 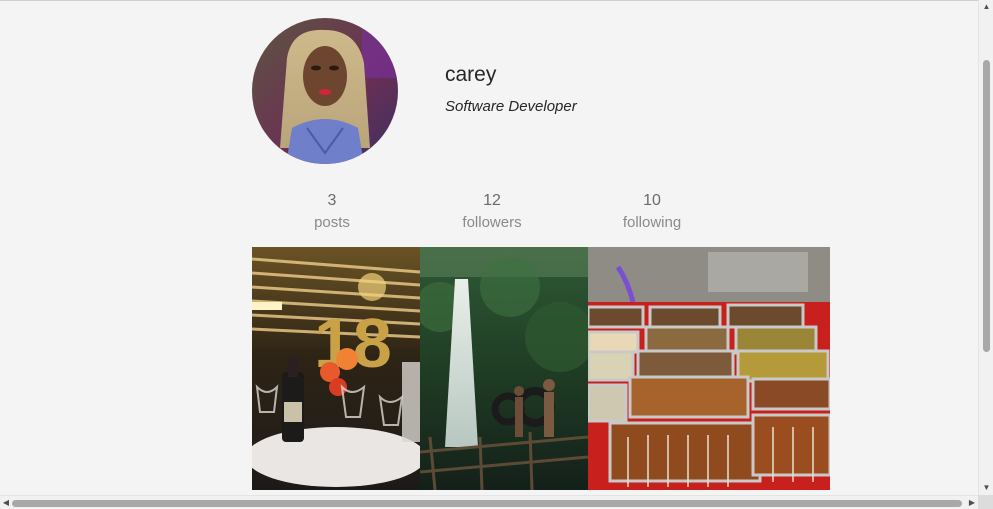 What do you see at coordinates (986, 488) in the screenshot?
I see `scroll-down-arrow-icon: ▼` at bounding box center [986, 488].